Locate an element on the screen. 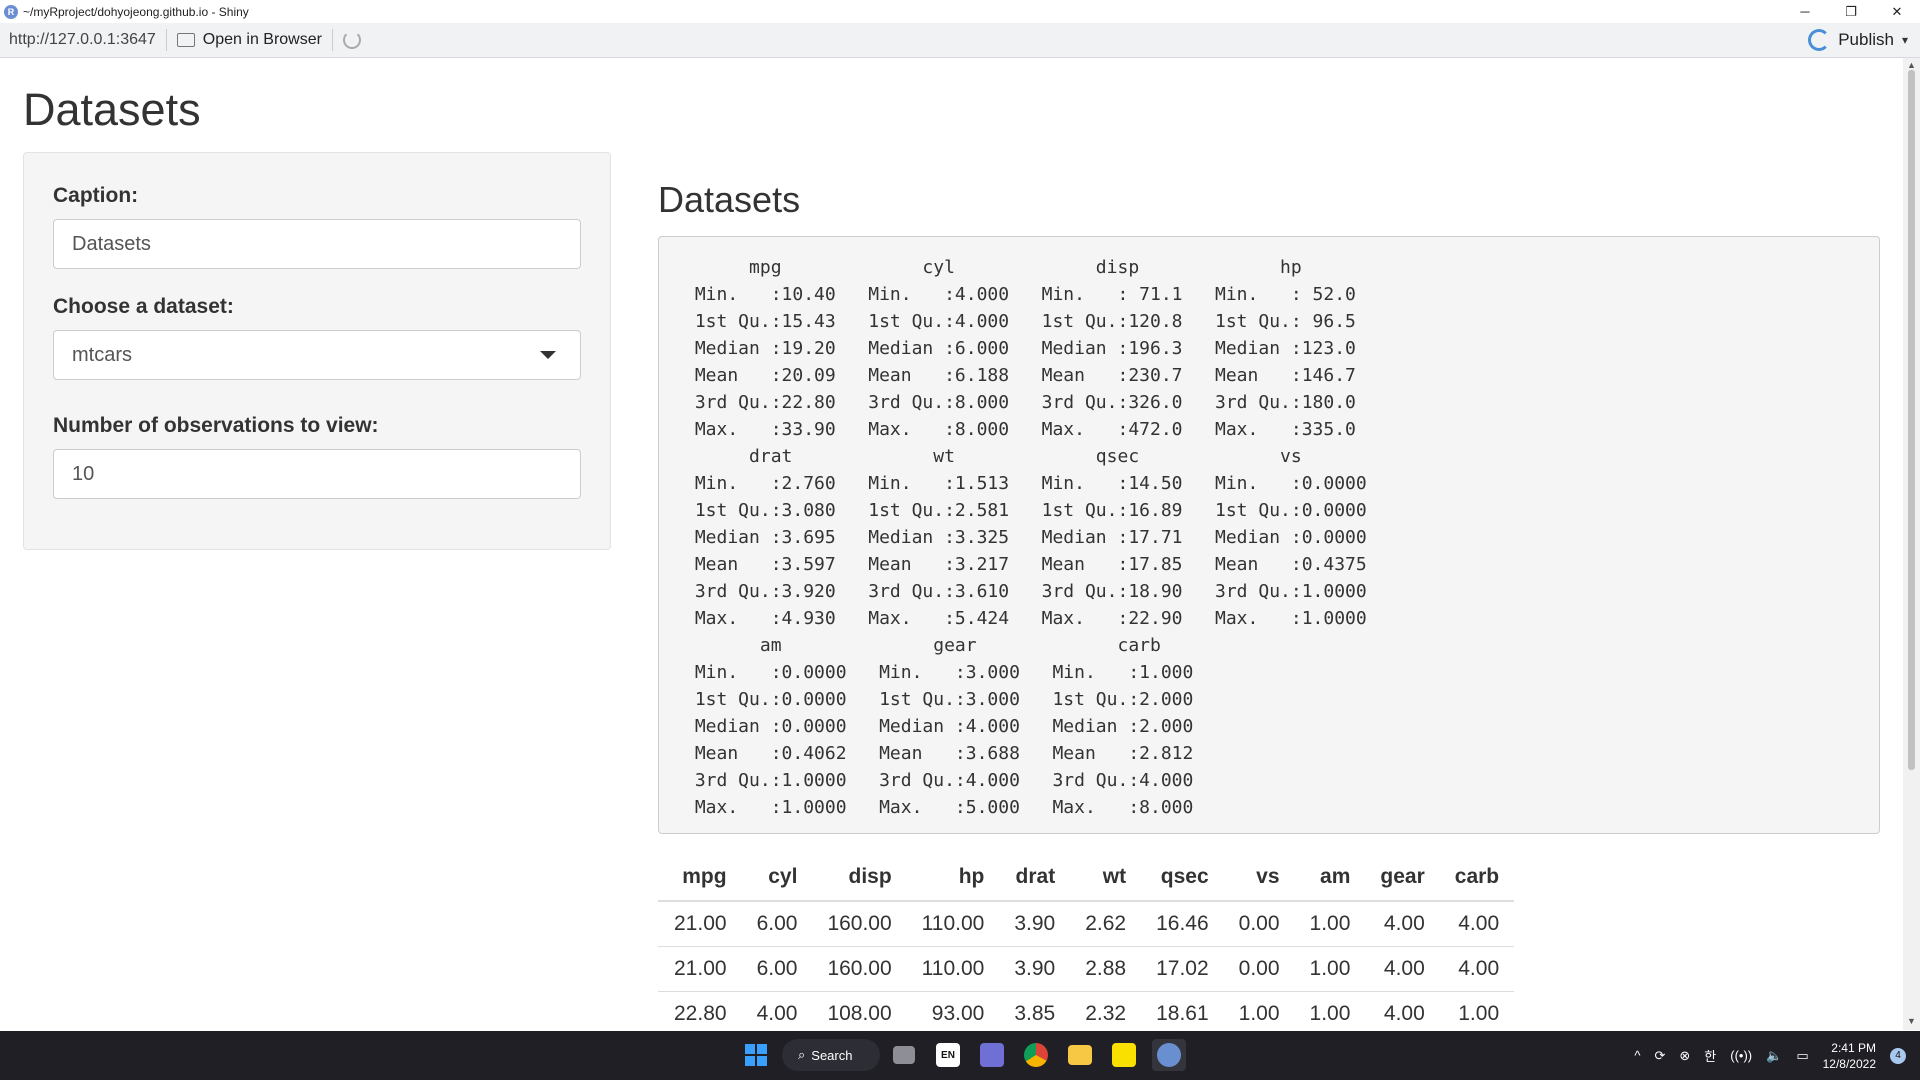  caret-down-icon is located at coordinates (548, 355).